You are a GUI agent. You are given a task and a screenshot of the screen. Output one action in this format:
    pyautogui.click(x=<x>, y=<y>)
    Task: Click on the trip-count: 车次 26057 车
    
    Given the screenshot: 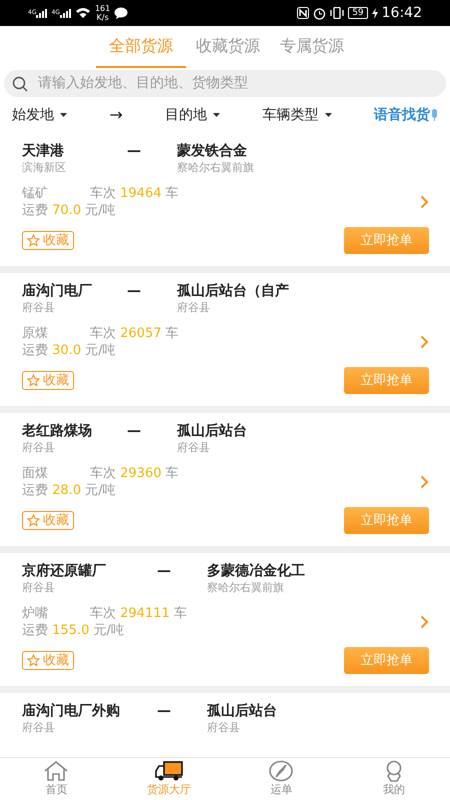 What is the action you would take?
    pyautogui.click(x=134, y=333)
    